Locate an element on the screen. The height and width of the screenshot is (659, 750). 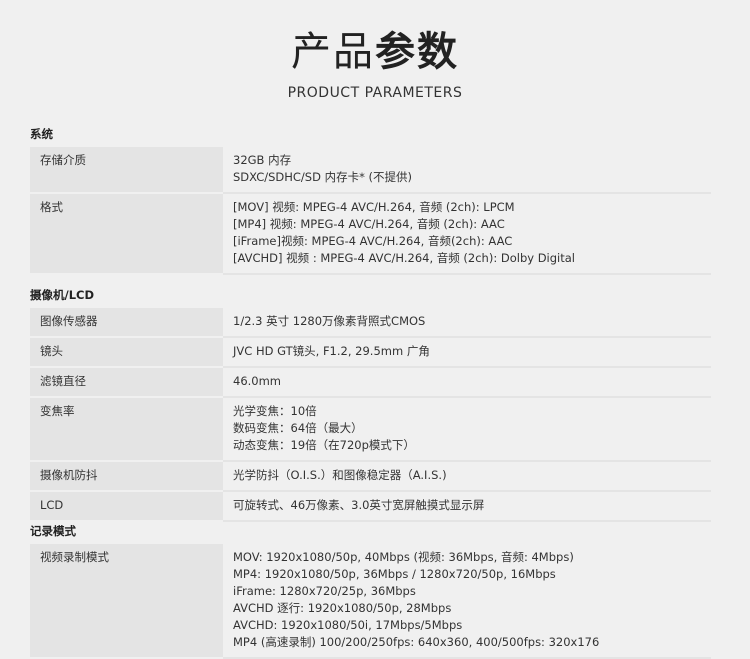
spec-value-line: AVCHD: 1920x1080/50i, 17Mbps/5Mbps is located at coordinates (348, 625).